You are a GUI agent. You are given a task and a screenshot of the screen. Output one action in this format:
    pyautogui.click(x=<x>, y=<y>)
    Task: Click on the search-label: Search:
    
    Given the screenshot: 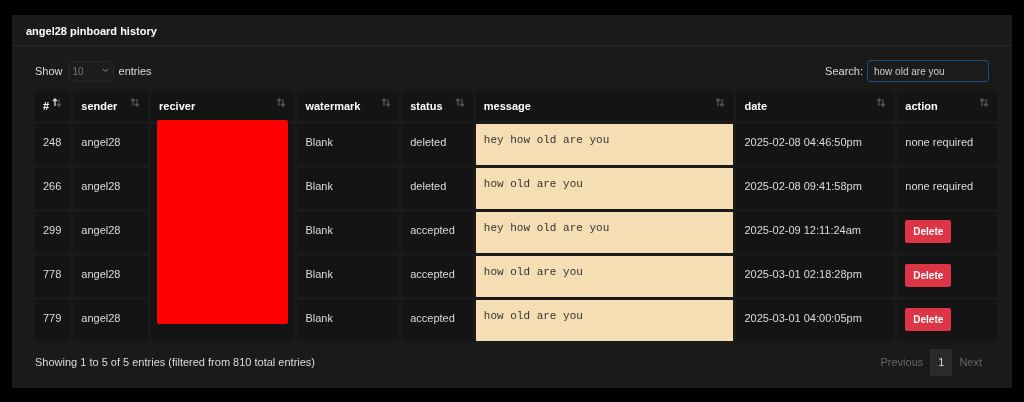 What is the action you would take?
    pyautogui.click(x=844, y=71)
    